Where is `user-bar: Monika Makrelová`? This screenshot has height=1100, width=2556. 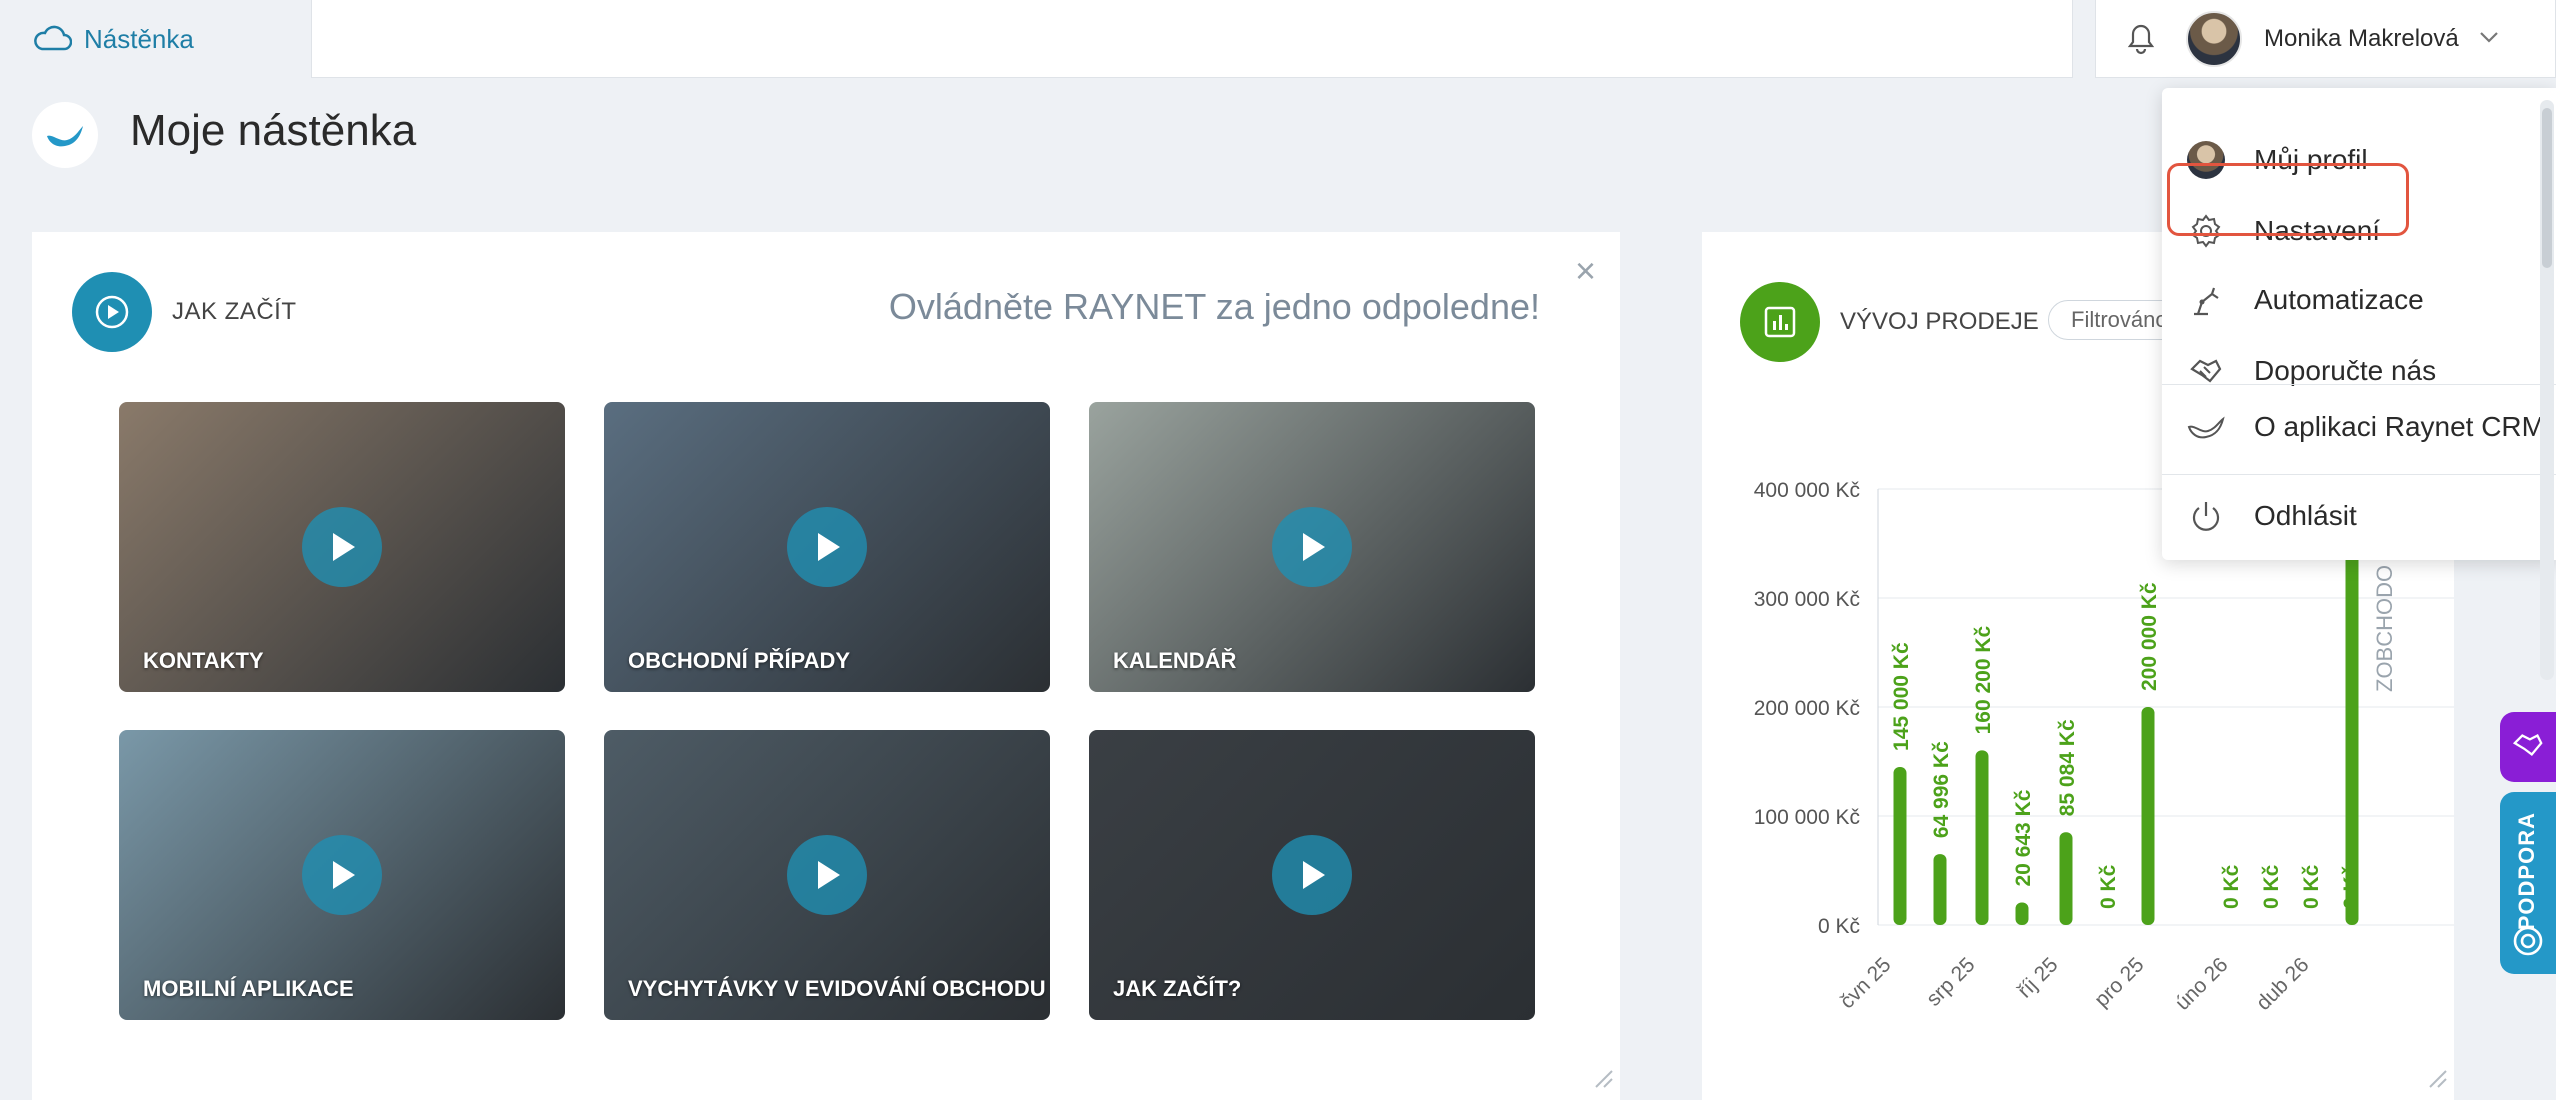 user-bar: Monika Makrelová is located at coordinates (2325, 39).